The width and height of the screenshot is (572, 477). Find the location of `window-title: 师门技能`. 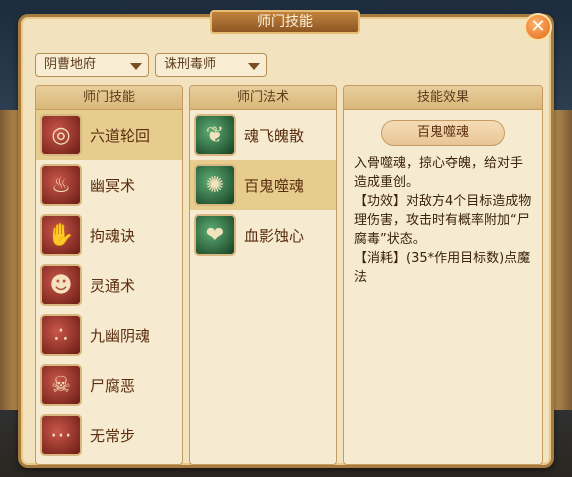

window-title: 师门技能 is located at coordinates (285, 22).